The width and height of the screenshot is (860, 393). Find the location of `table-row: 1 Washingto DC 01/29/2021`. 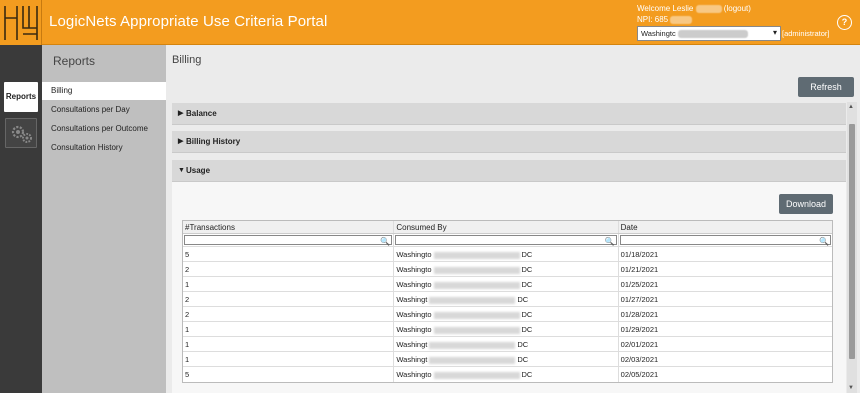

table-row: 1 Washingto DC 01/29/2021 is located at coordinates (507, 329).